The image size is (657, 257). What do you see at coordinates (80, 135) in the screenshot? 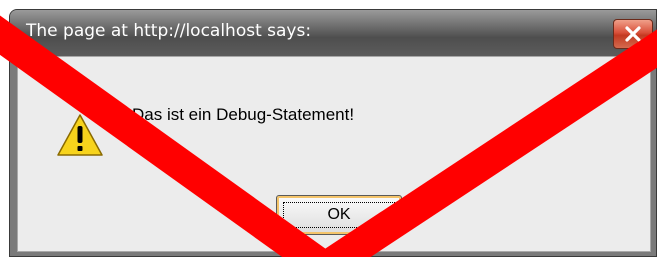
I see `warning-icon` at bounding box center [80, 135].